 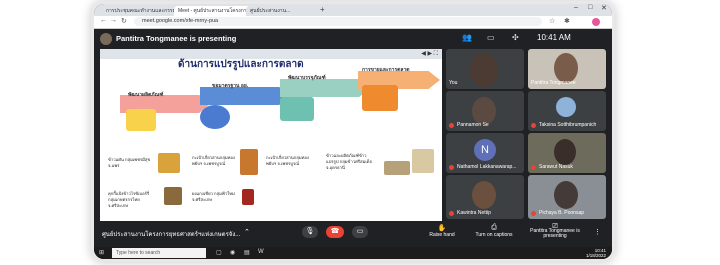 I want to click on camera-button: ▭, so click(x=360, y=232).